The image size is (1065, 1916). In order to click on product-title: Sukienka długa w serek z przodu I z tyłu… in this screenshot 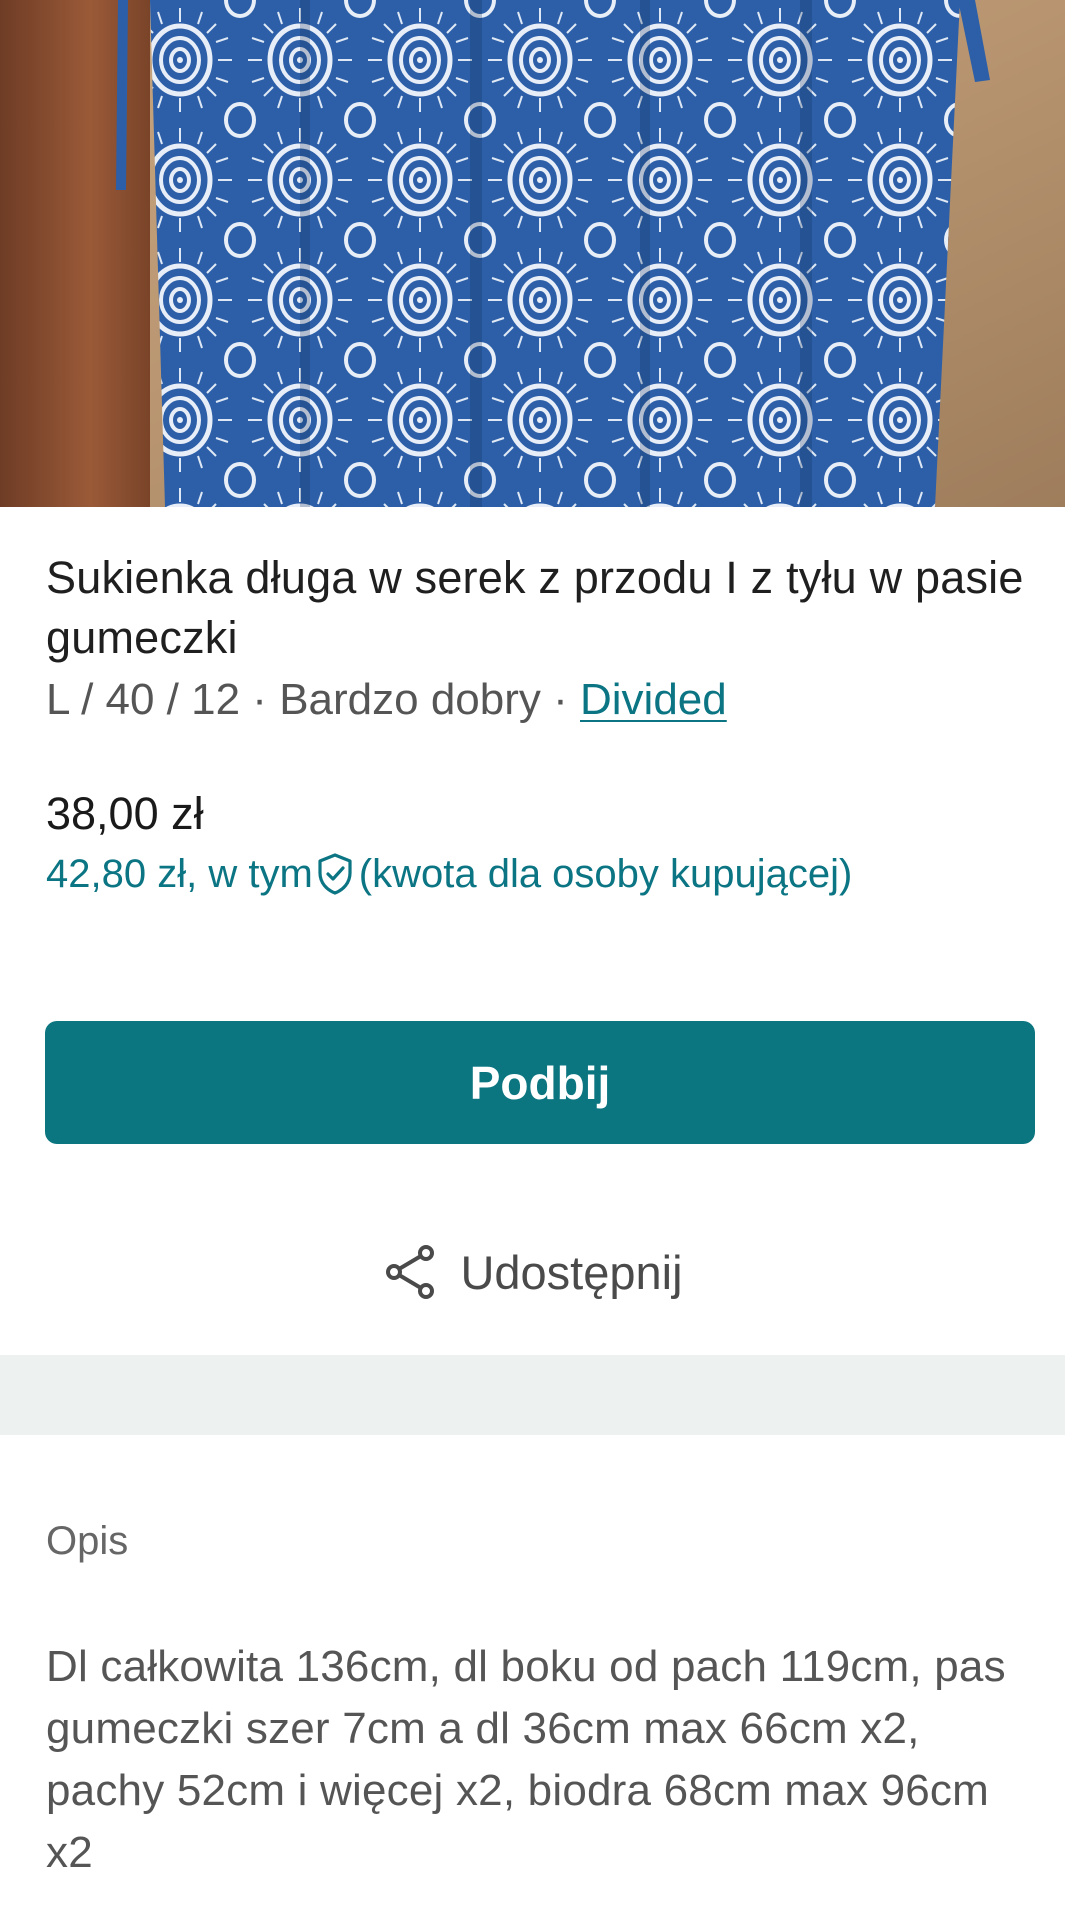, I will do `click(535, 607)`.